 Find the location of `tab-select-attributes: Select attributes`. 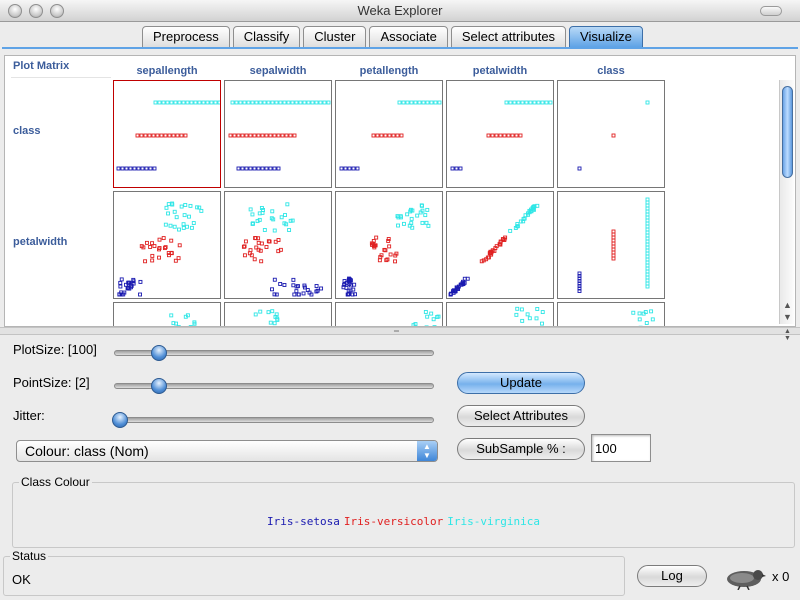

tab-select-attributes: Select attributes is located at coordinates (508, 37).